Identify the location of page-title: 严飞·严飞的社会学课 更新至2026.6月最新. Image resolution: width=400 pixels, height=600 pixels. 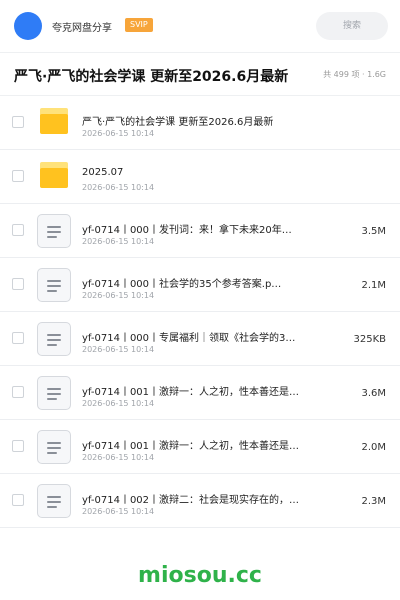
(151, 77).